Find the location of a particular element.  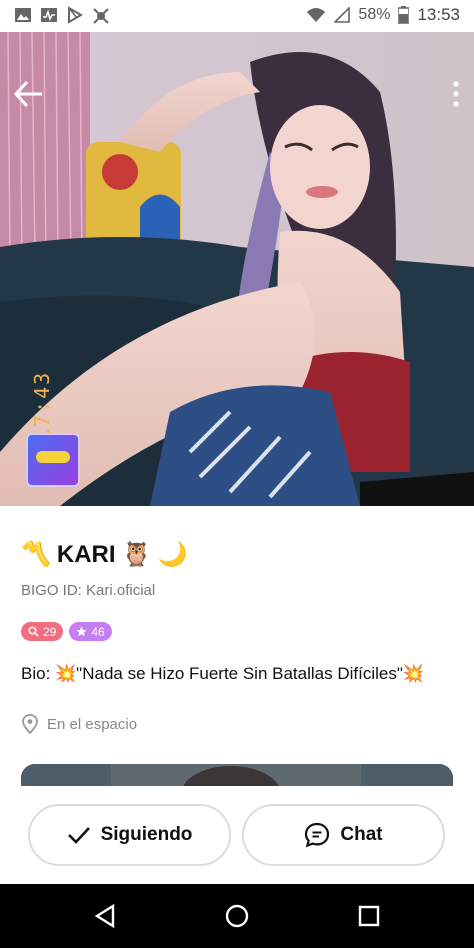

activity-icon is located at coordinates (49, 15).